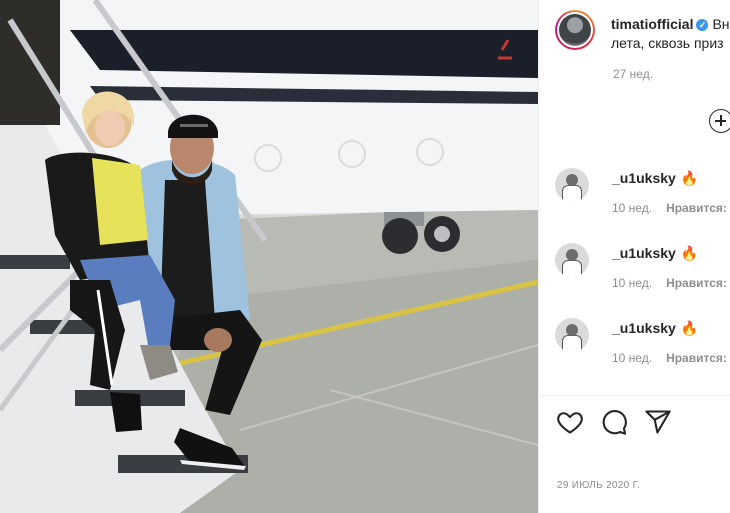 Image resolution: width=730 pixels, height=513 pixels. I want to click on verified-badge-icon: ✓, so click(702, 25).